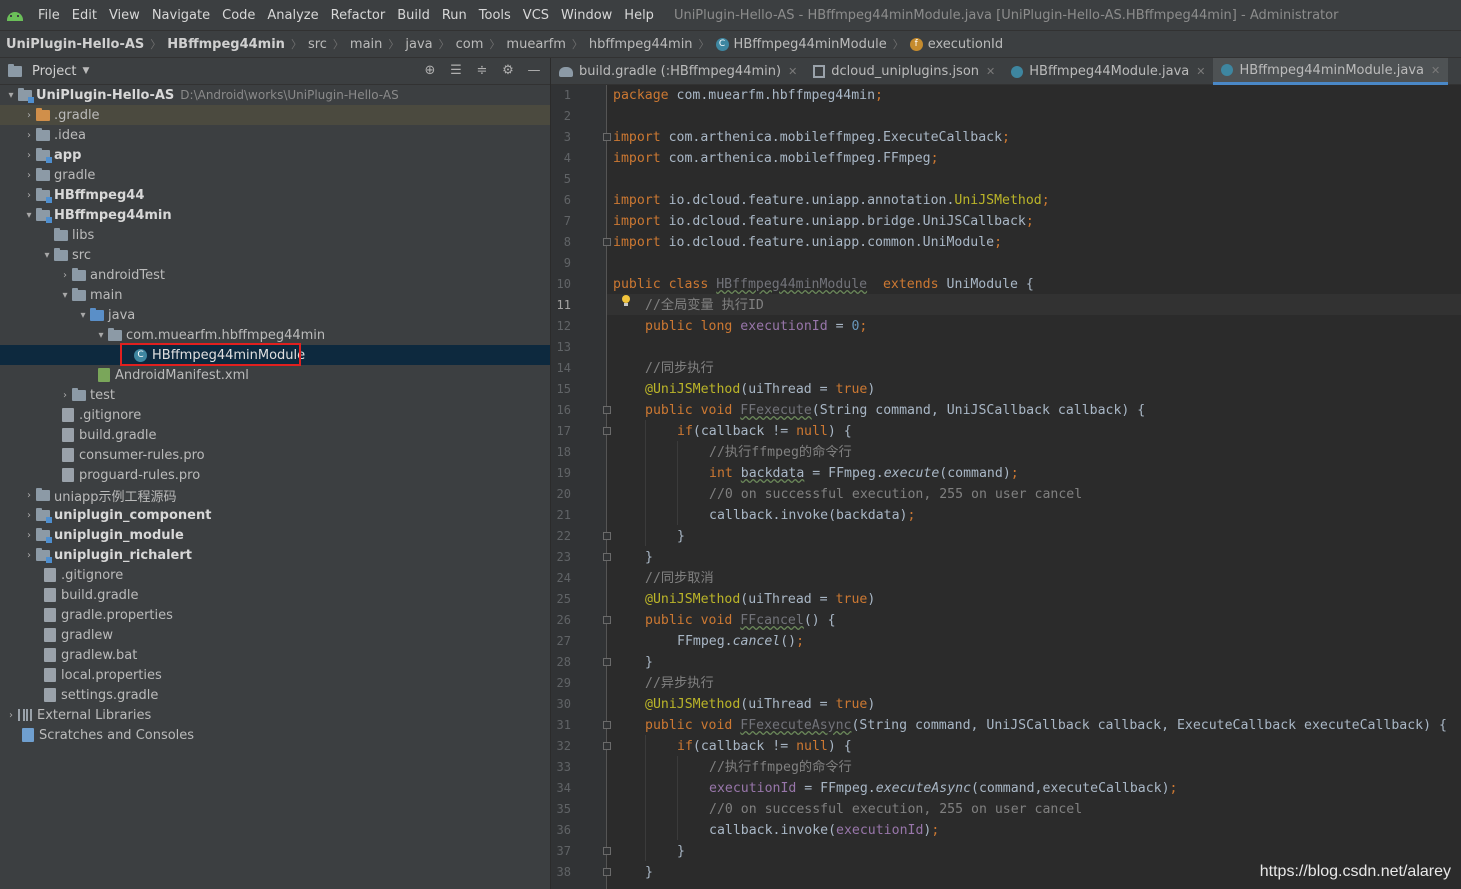 This screenshot has width=1461, height=889. I want to click on breadcrumb-java: java, so click(418, 44).